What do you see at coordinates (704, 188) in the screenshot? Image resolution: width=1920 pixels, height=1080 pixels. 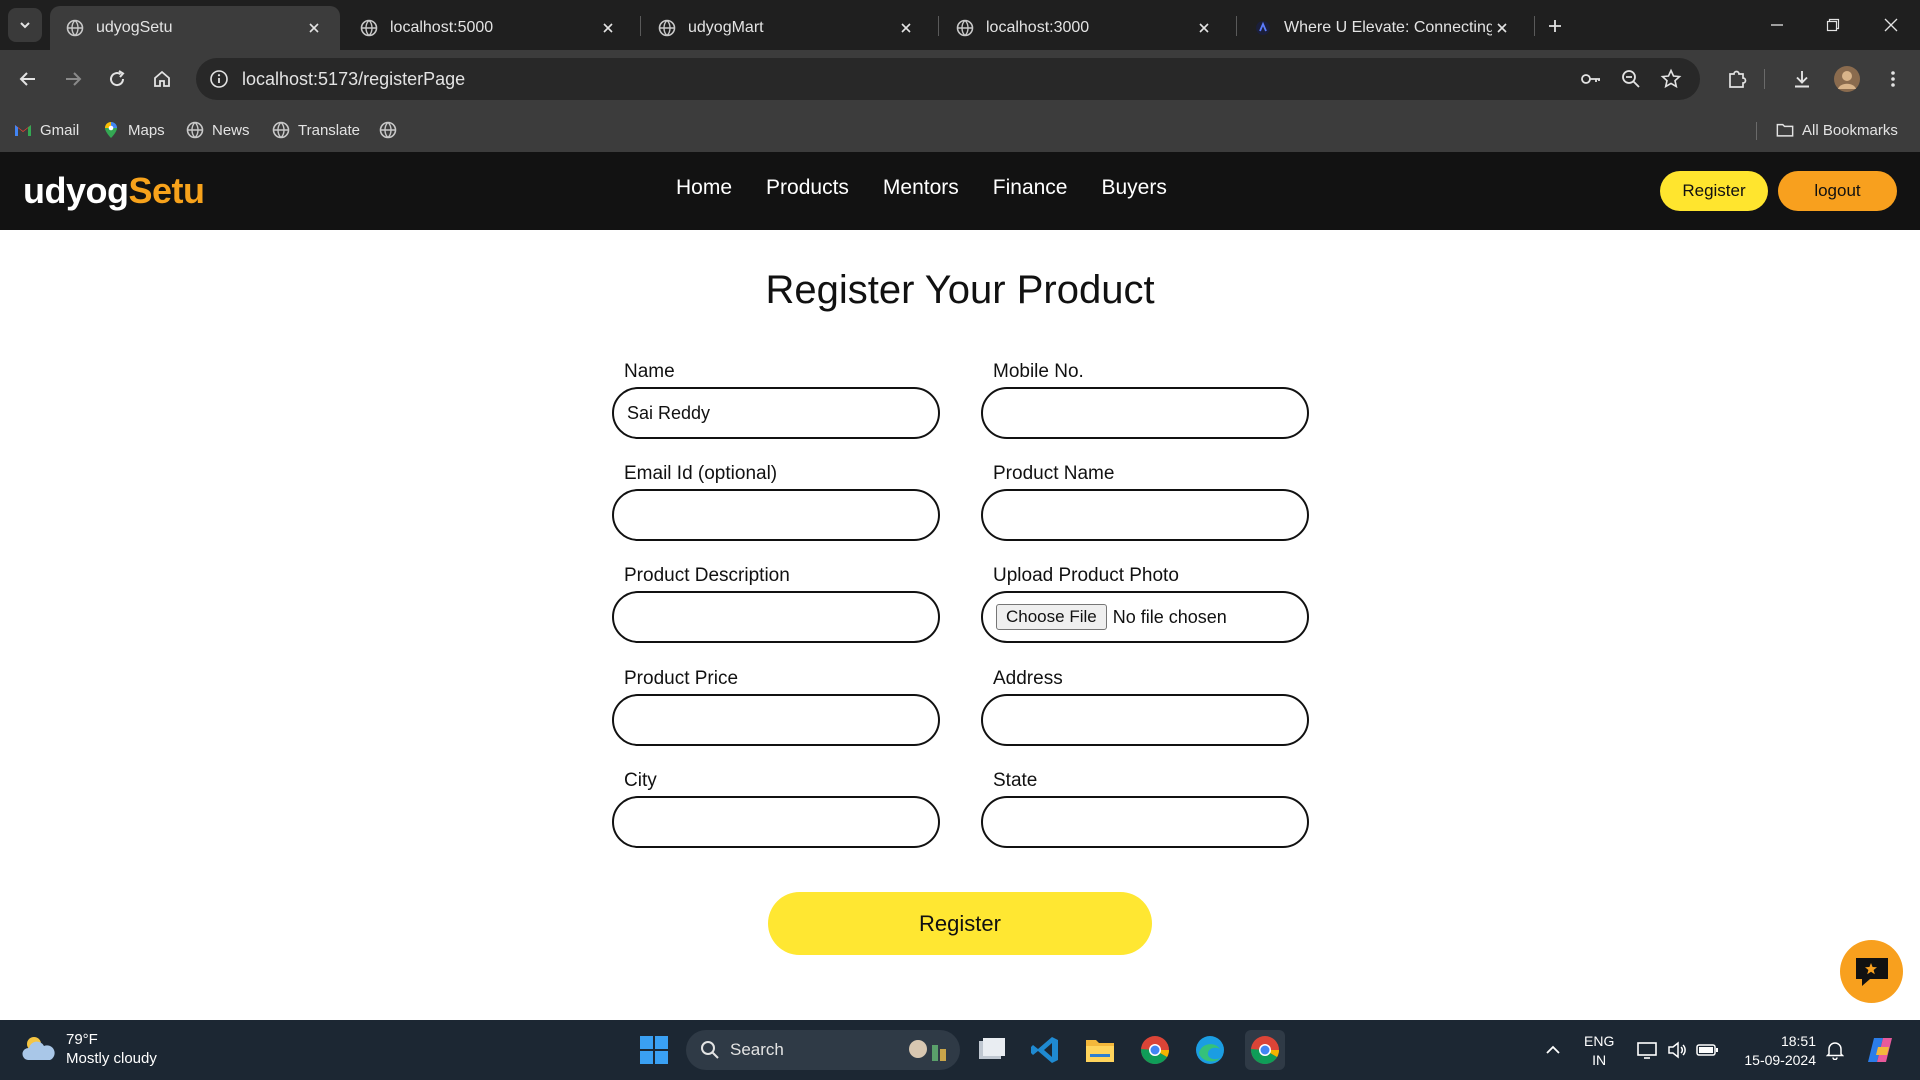 I see `nav-home: Home` at bounding box center [704, 188].